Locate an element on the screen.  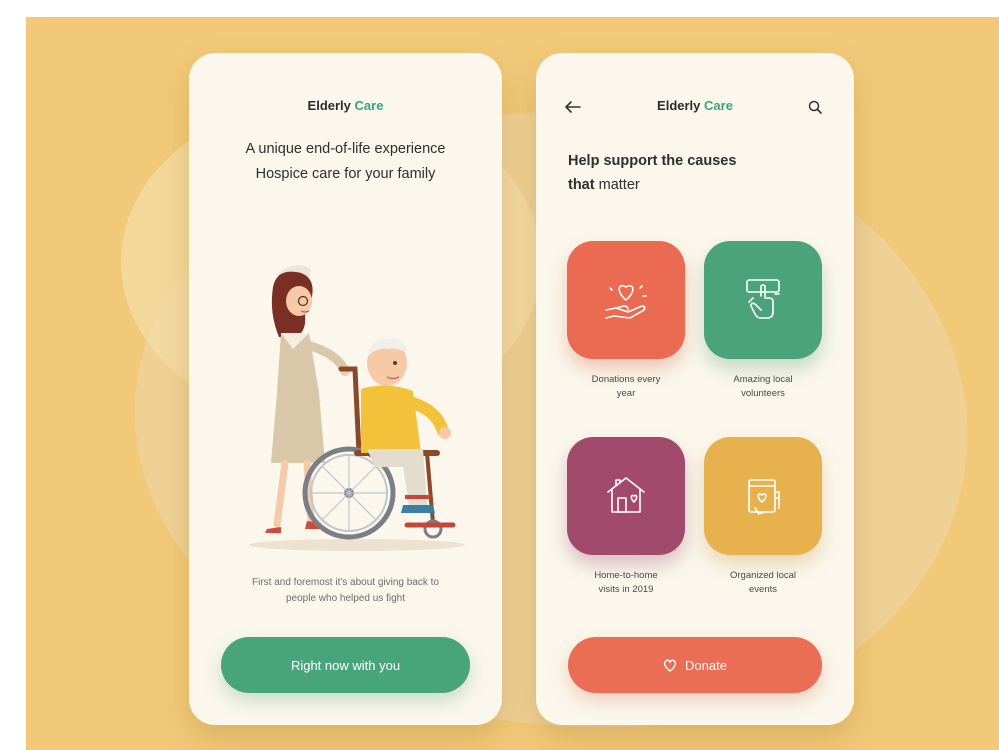
hand-tap-icon is located at coordinates (763, 299).